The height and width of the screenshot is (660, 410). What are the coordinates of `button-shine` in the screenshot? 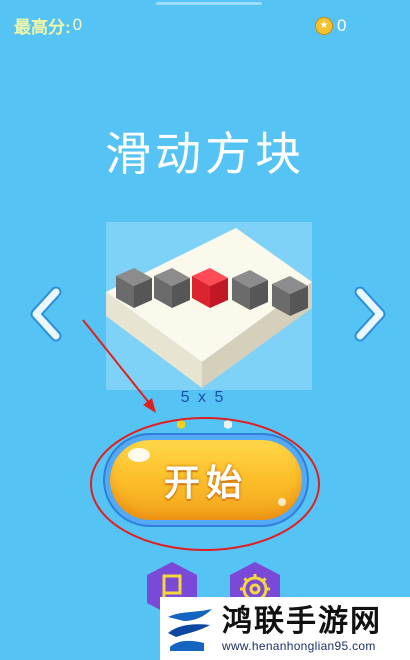 It's located at (139, 455).